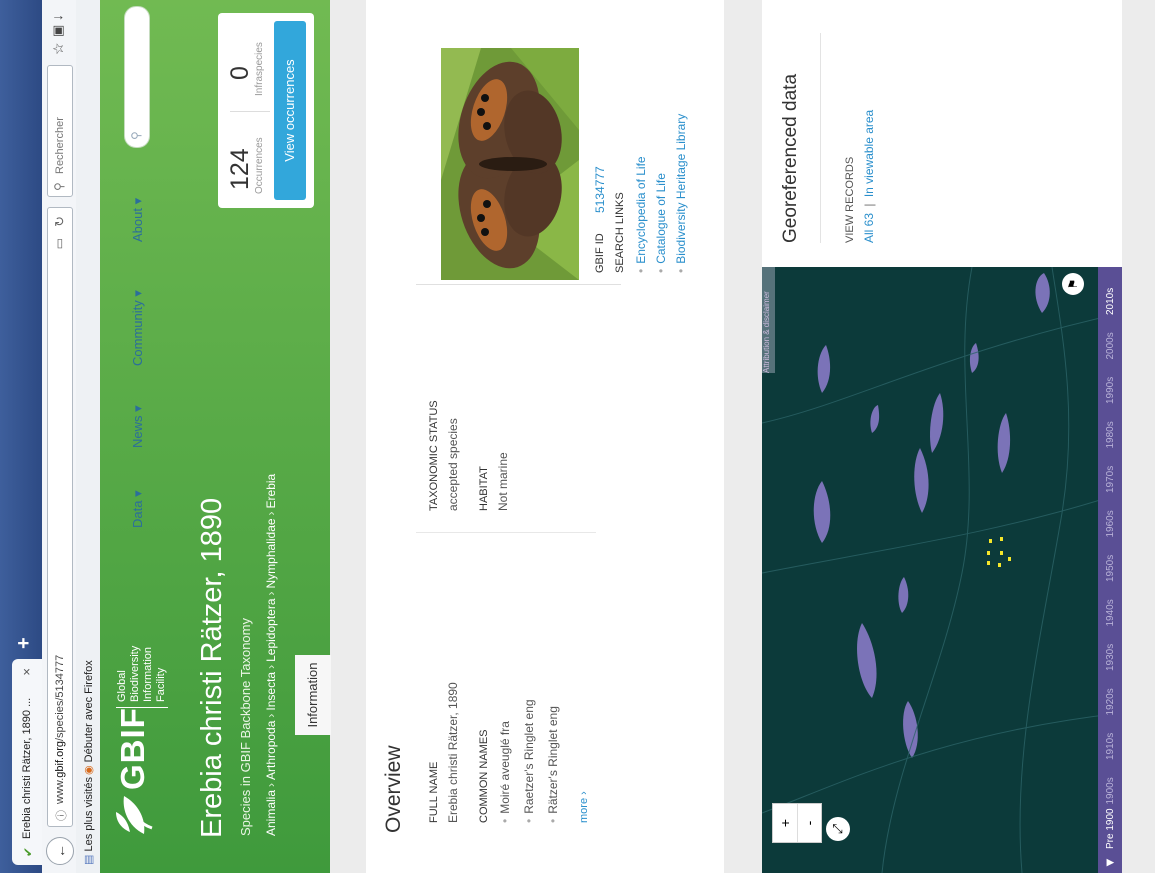  Describe the element at coordinates (313, 695) in the screenshot. I see `tab-information: Information` at that location.